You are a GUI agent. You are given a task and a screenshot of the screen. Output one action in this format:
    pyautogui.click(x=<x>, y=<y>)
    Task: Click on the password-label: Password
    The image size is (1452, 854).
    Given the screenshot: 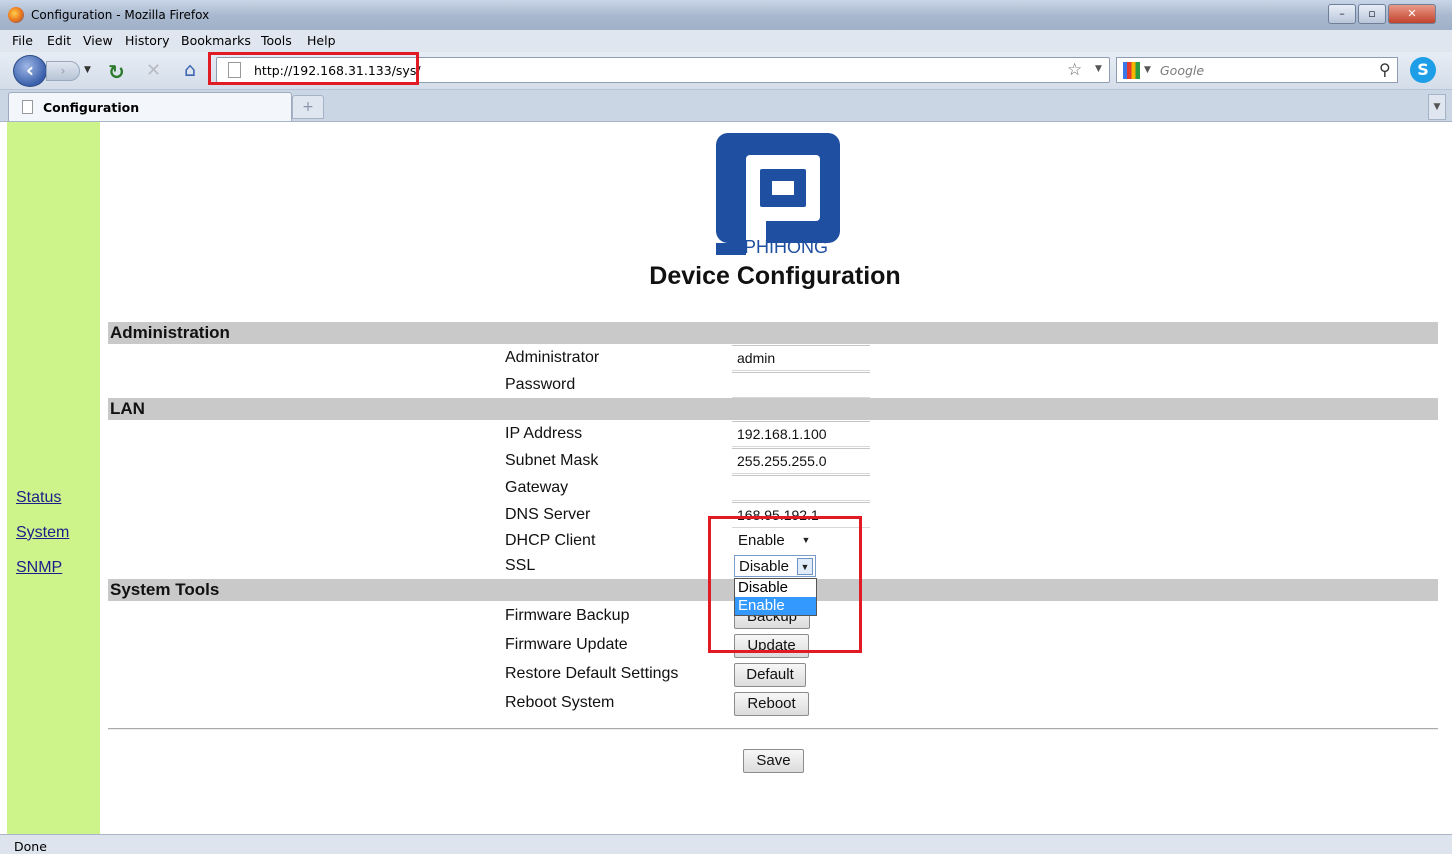 What is the action you would take?
    pyautogui.click(x=540, y=384)
    